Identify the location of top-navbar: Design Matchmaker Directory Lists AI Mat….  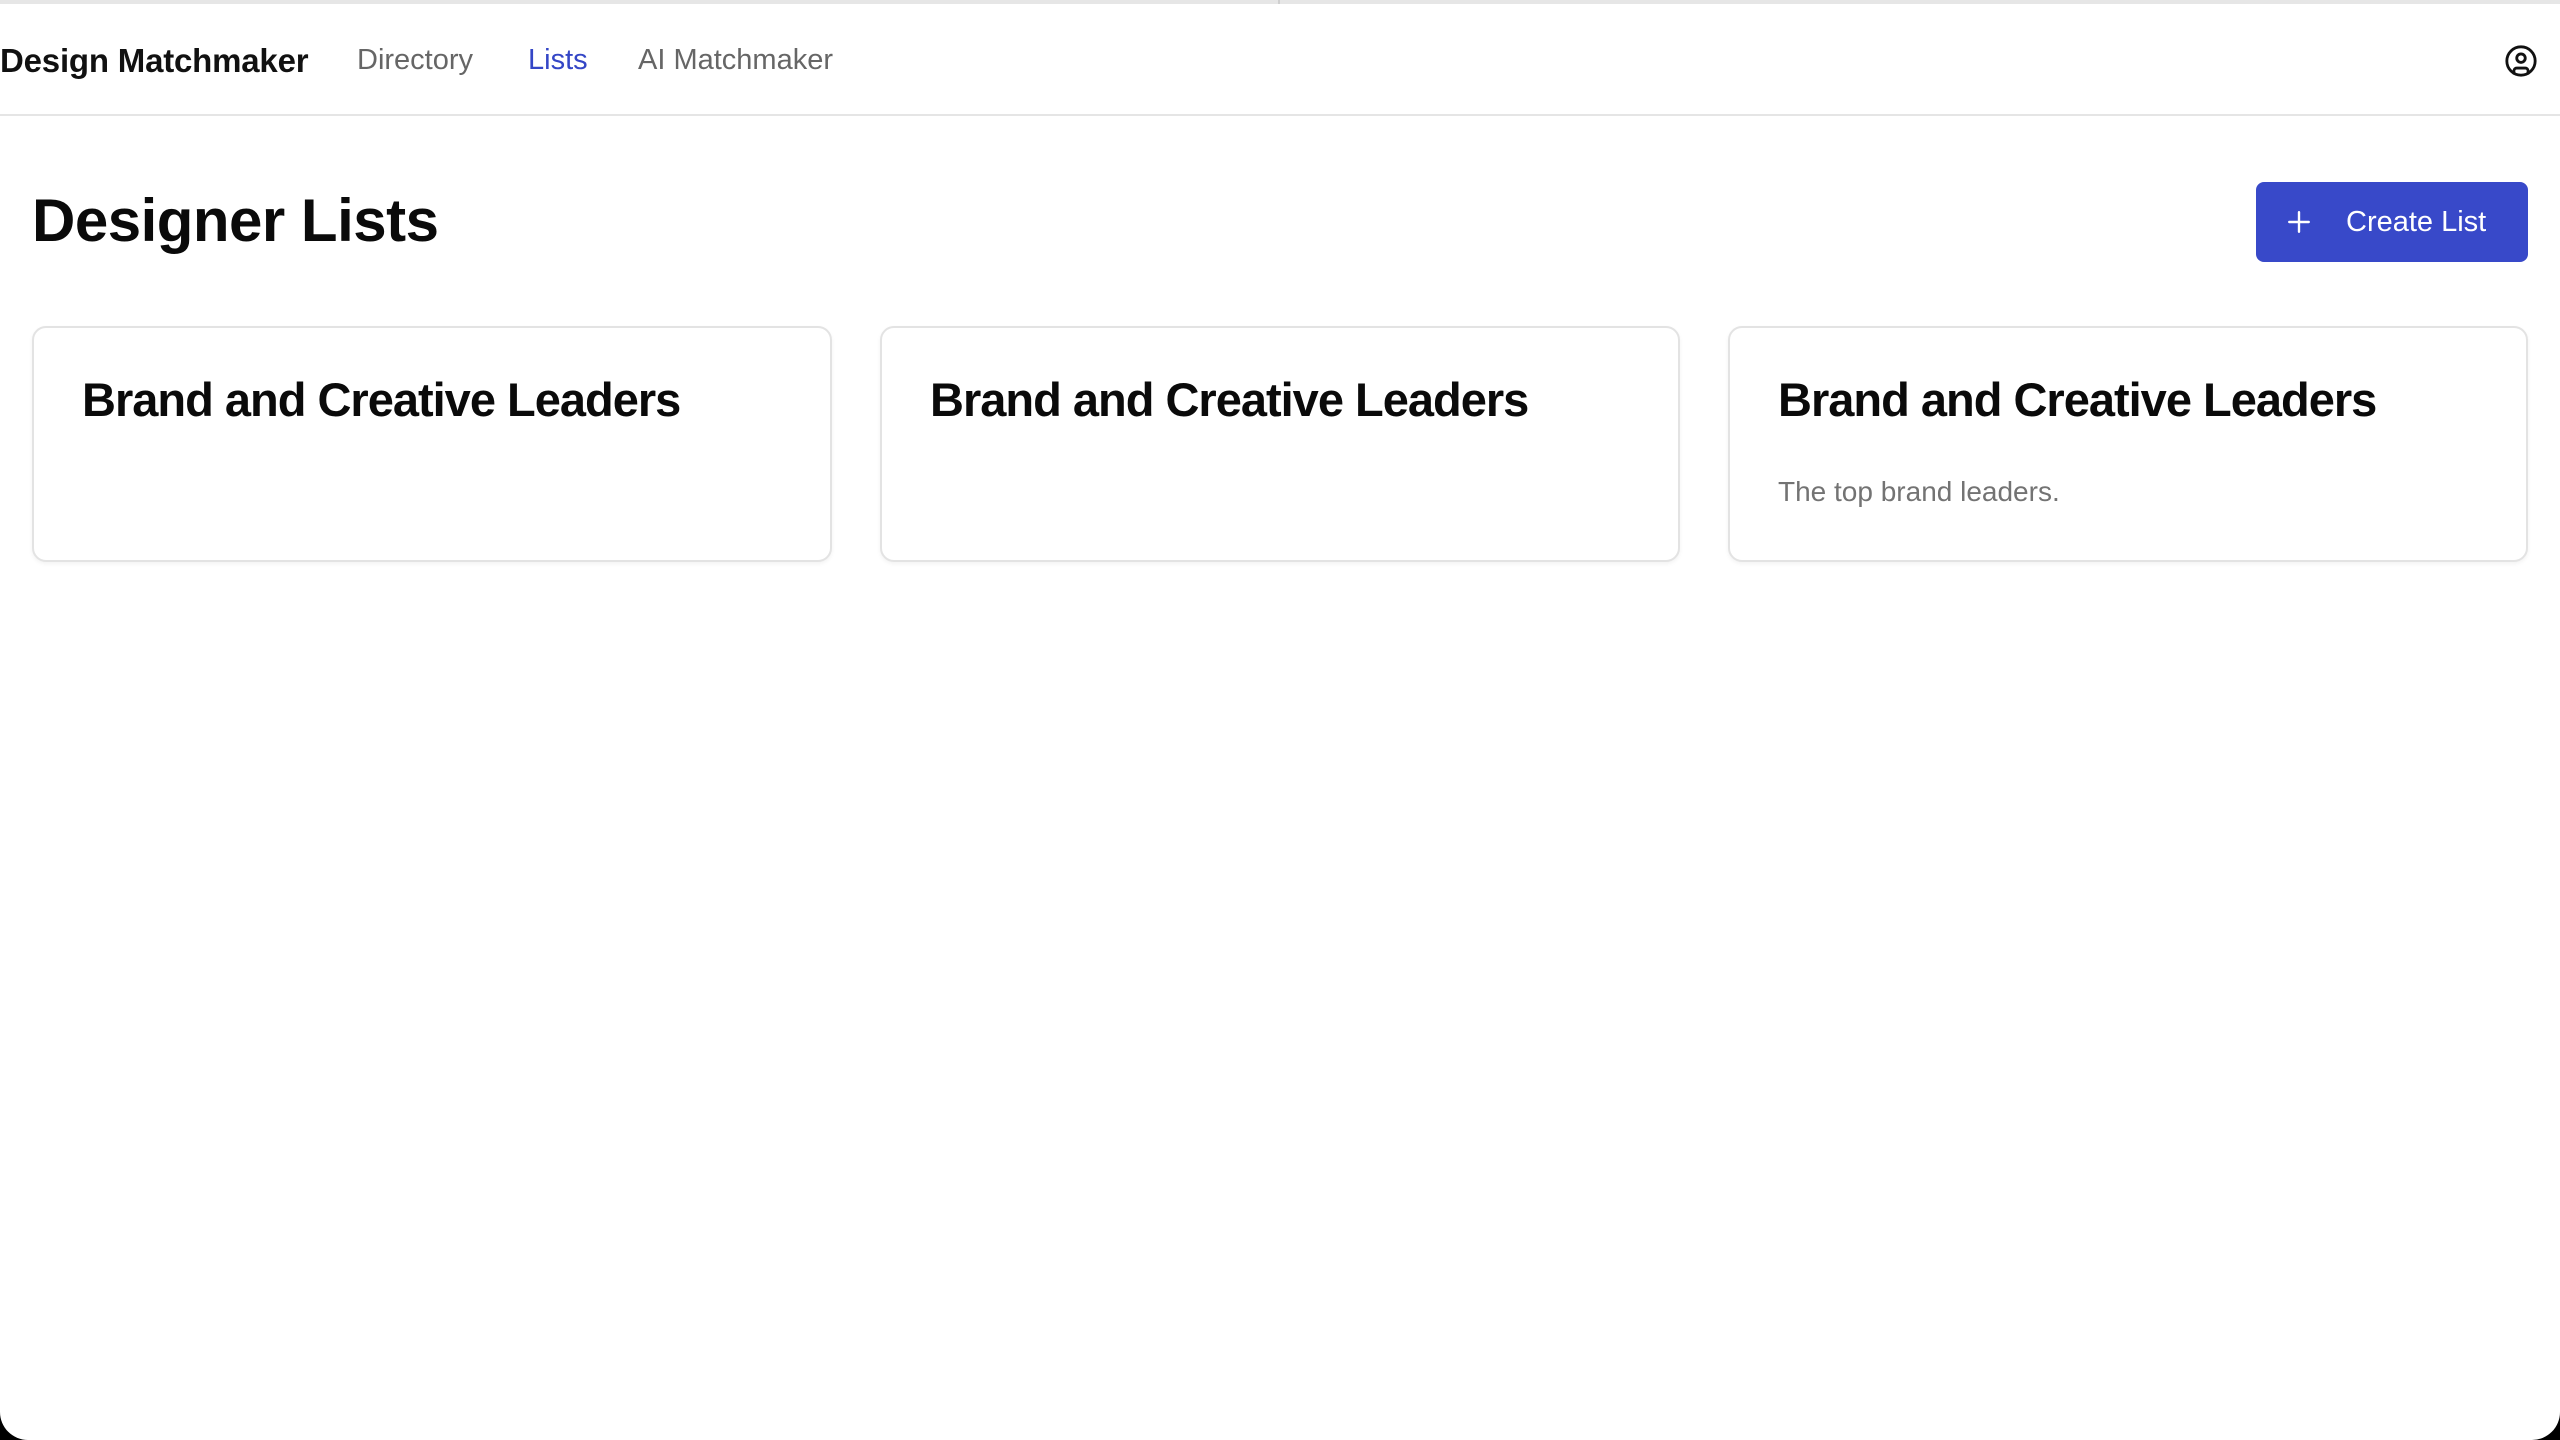
(1280, 60).